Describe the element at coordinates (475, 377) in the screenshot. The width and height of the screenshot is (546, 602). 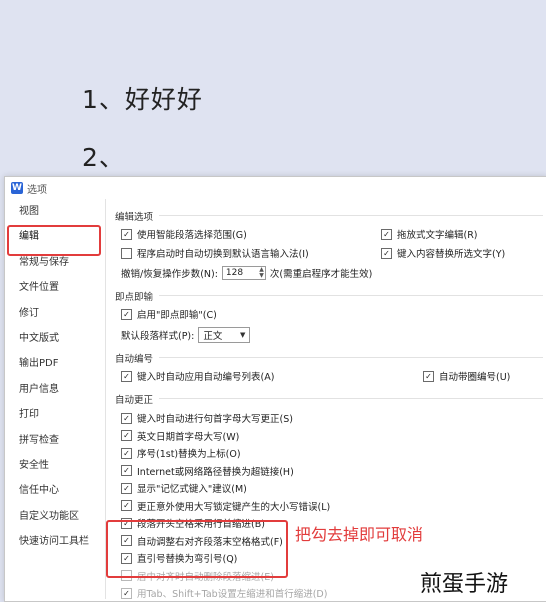
I see `checkbox-label: 自动带圈编号(U)` at that location.